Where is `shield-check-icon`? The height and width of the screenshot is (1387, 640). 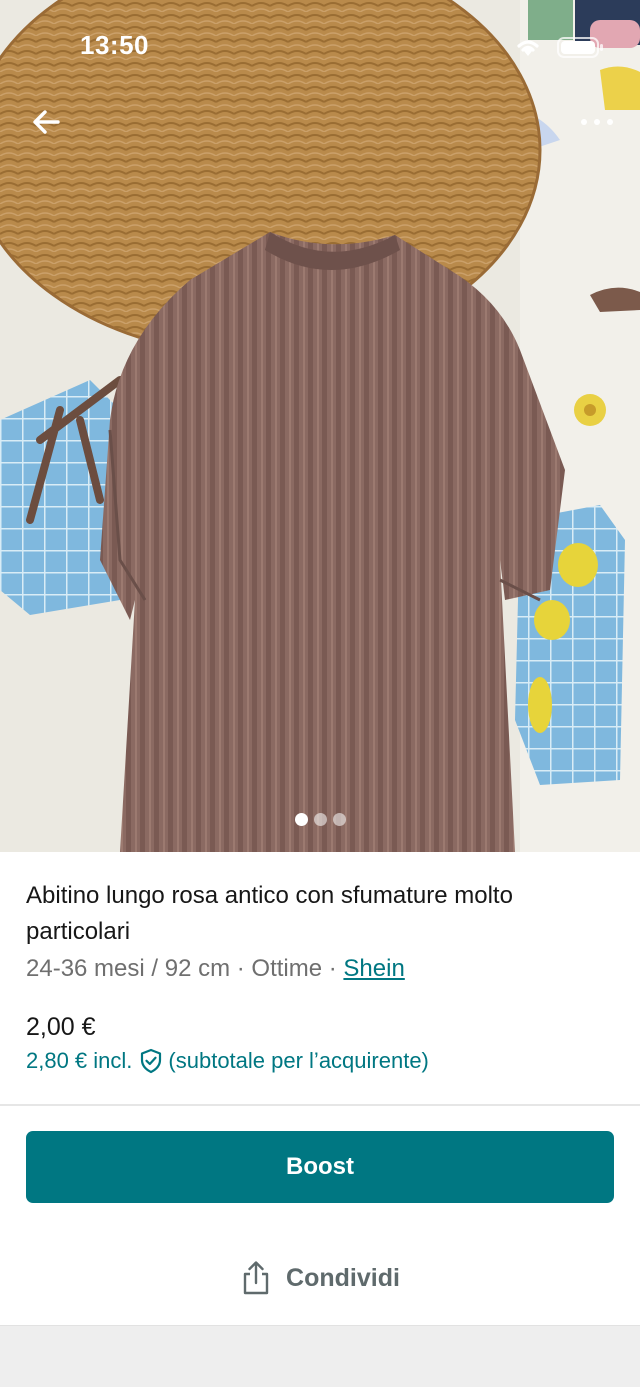
shield-check-icon is located at coordinates (151, 1061).